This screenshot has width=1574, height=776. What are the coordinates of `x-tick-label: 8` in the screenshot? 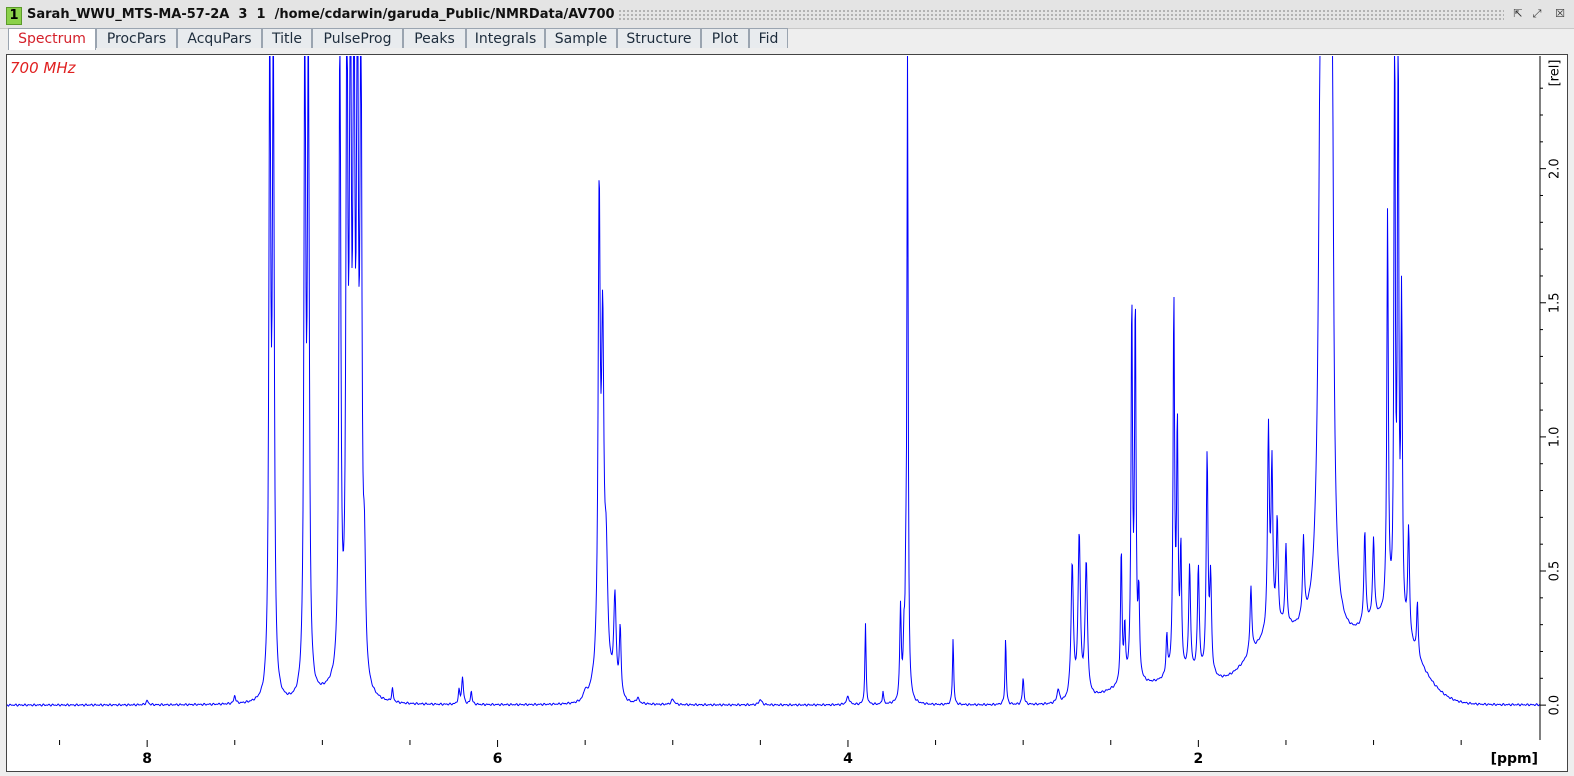 It's located at (147, 759).